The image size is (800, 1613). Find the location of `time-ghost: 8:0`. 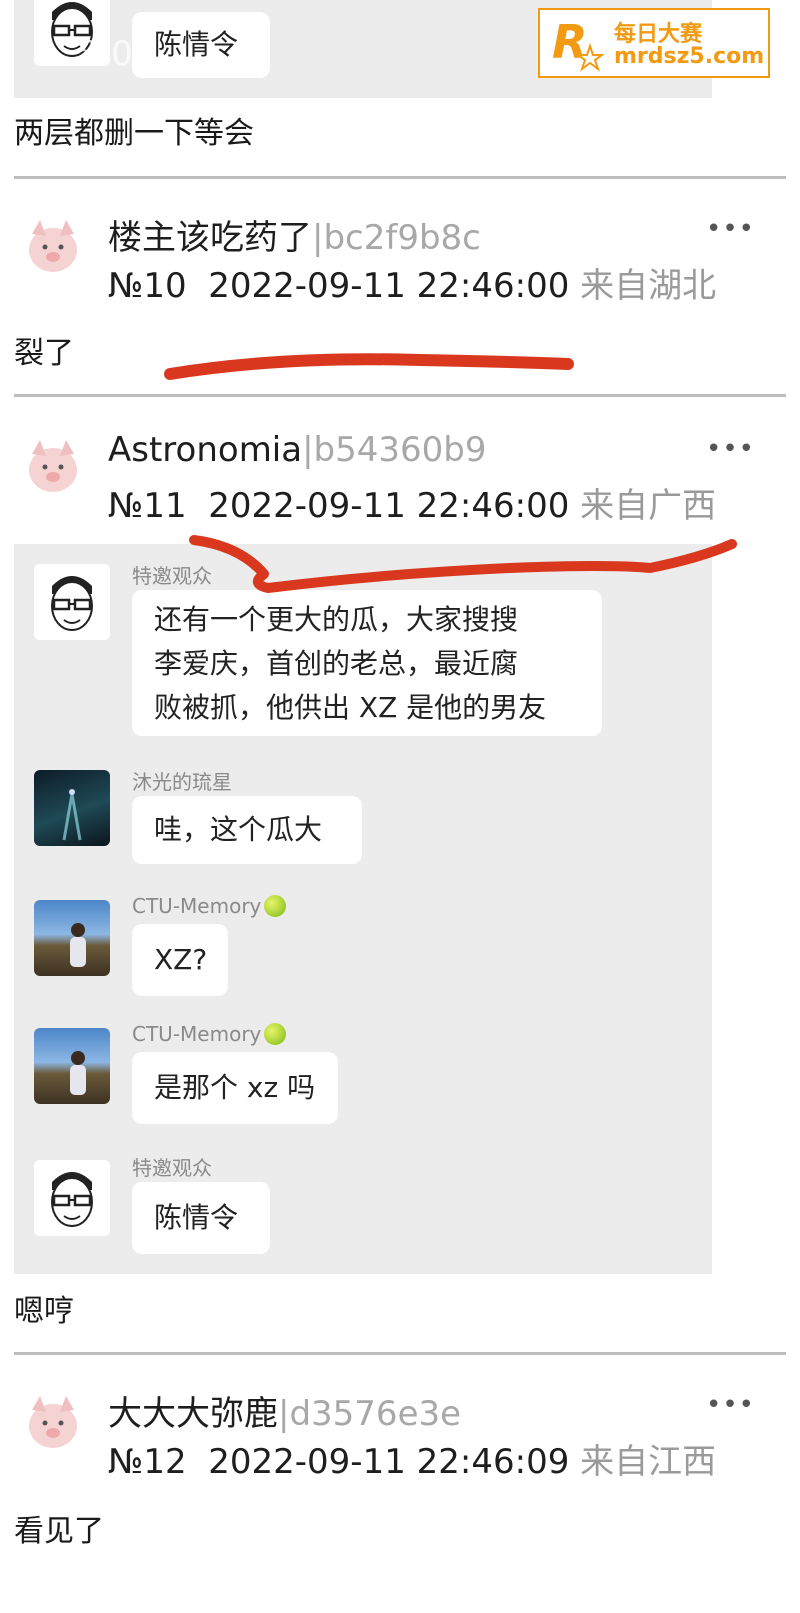

time-ghost: 8:0 is located at coordinates (105, 54).